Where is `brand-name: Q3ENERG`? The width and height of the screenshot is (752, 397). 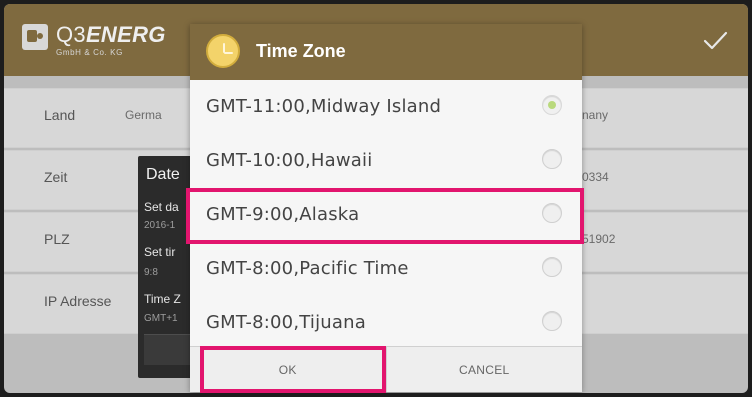
brand-name: Q3ENERG is located at coordinates (111, 35).